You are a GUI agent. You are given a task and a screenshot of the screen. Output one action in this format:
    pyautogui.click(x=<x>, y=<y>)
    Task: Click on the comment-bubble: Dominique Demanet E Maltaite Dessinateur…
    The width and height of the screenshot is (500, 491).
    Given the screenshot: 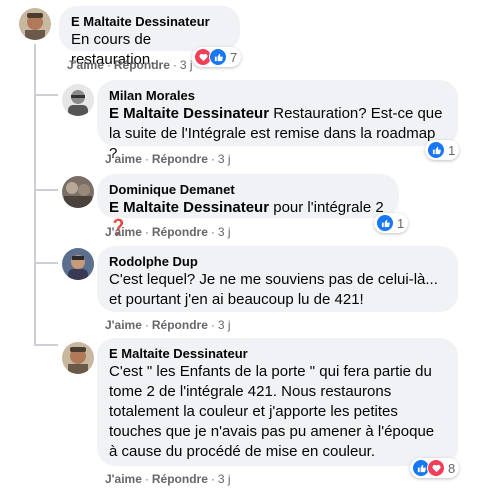 What is the action you would take?
    pyautogui.click(x=248, y=205)
    